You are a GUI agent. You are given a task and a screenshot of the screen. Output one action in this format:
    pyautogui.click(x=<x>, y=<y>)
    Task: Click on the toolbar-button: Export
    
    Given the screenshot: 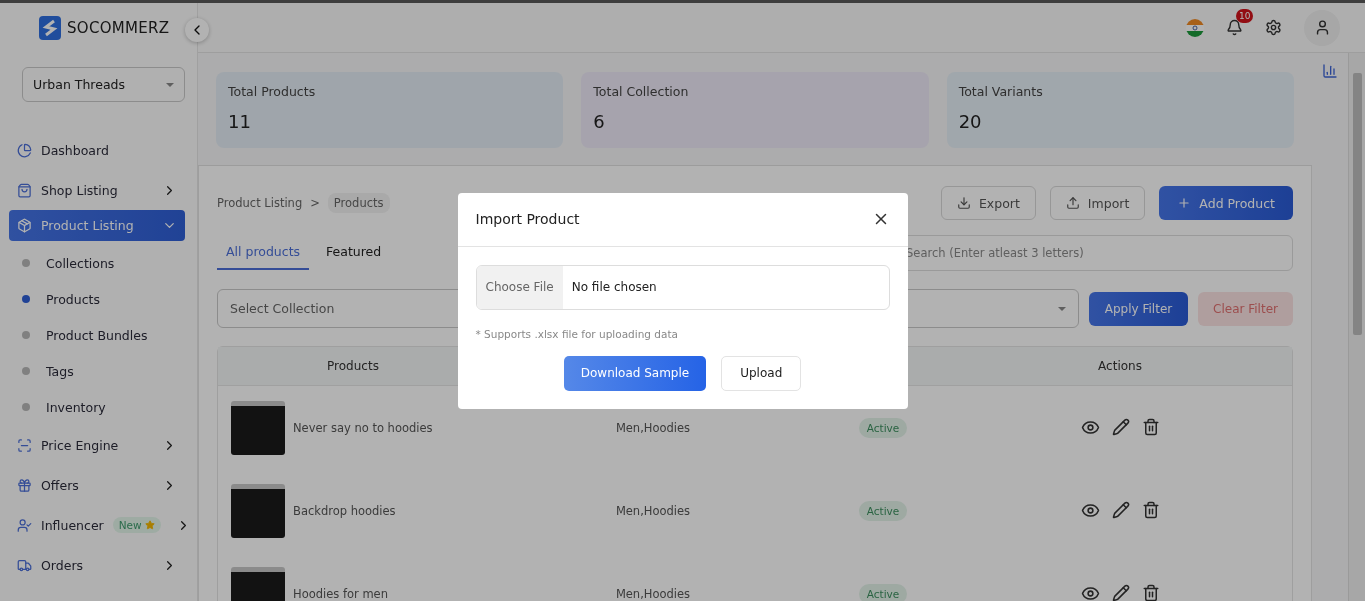 What is the action you would take?
    pyautogui.click(x=988, y=203)
    